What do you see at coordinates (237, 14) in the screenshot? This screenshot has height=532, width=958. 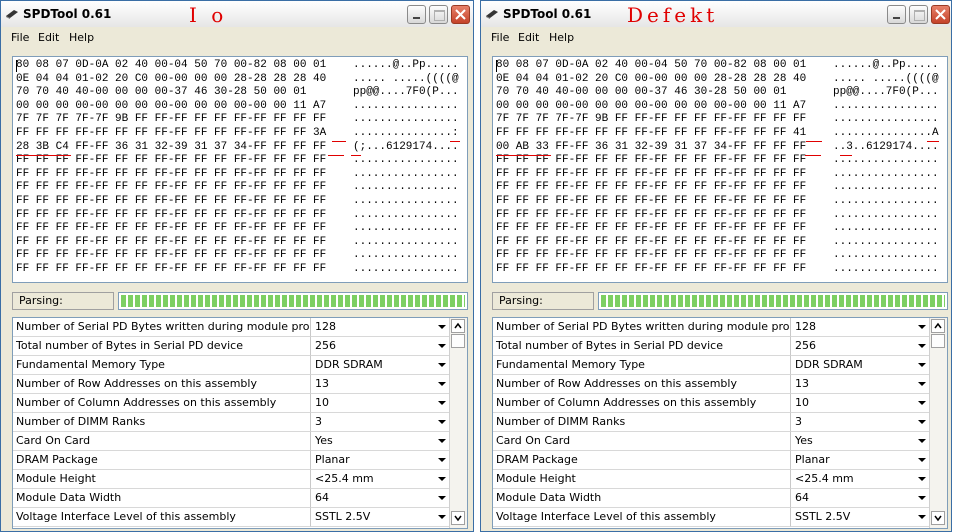 I see `title-bar: SPDTool 0.61 I o` at bounding box center [237, 14].